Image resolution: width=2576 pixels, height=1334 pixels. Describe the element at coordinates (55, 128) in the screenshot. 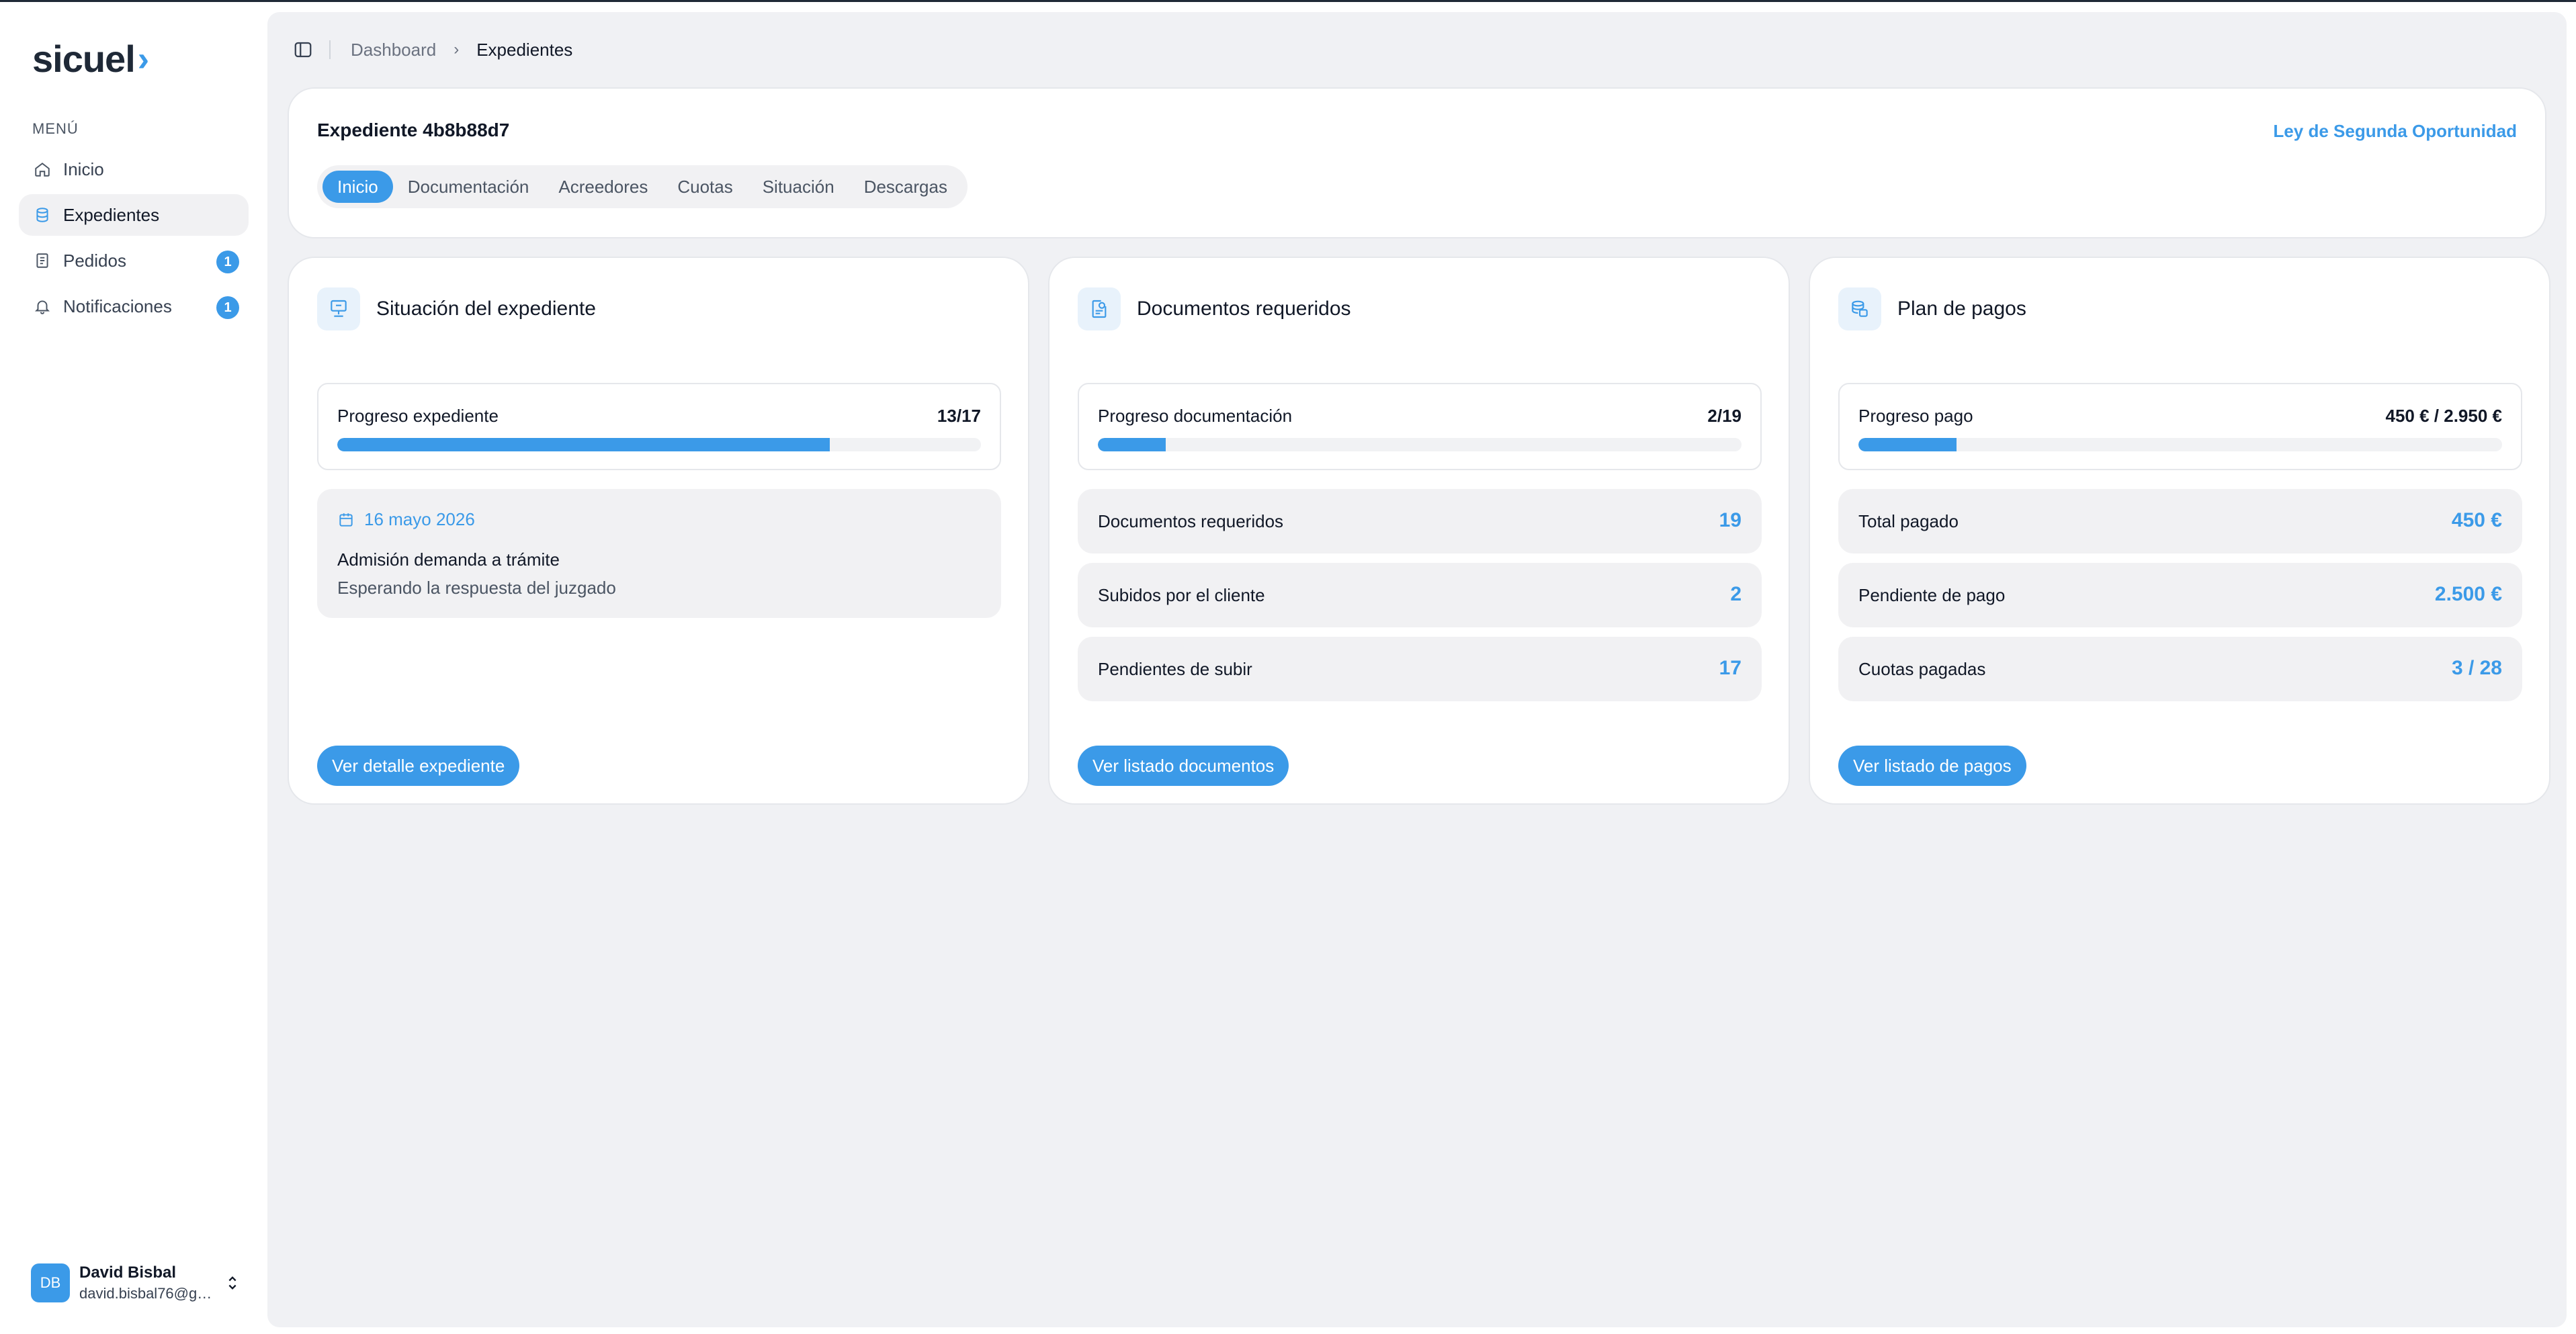

I see `menu-section-label: MENÚ` at that location.